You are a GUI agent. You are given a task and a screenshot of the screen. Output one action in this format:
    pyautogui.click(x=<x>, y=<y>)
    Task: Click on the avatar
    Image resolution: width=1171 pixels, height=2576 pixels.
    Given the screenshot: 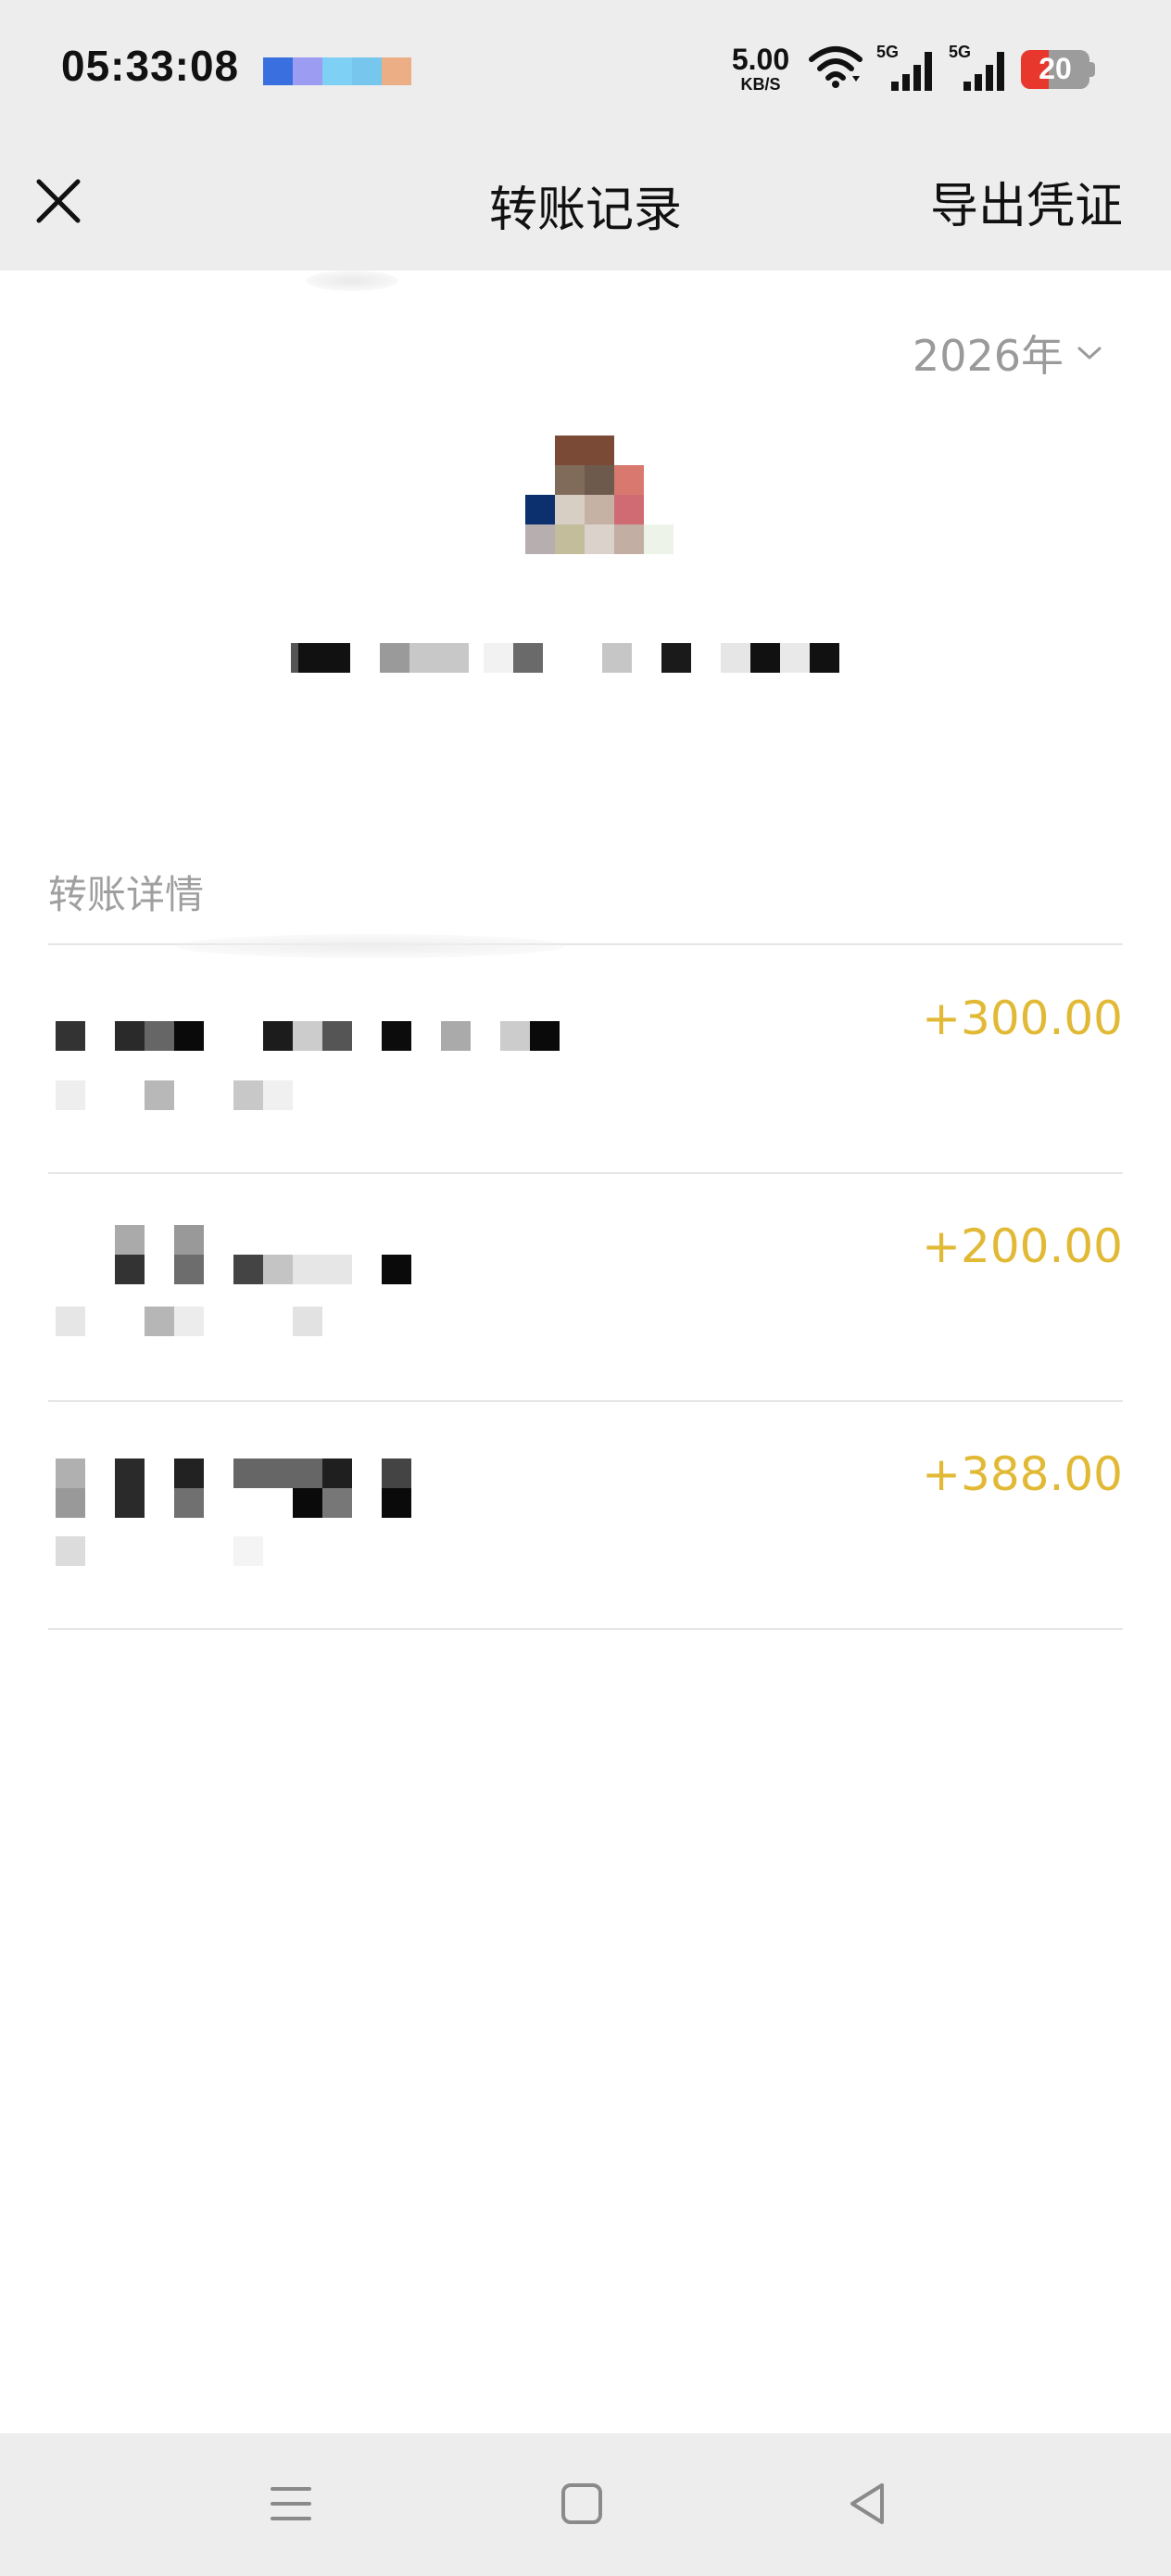 What is the action you would take?
    pyautogui.click(x=600, y=511)
    